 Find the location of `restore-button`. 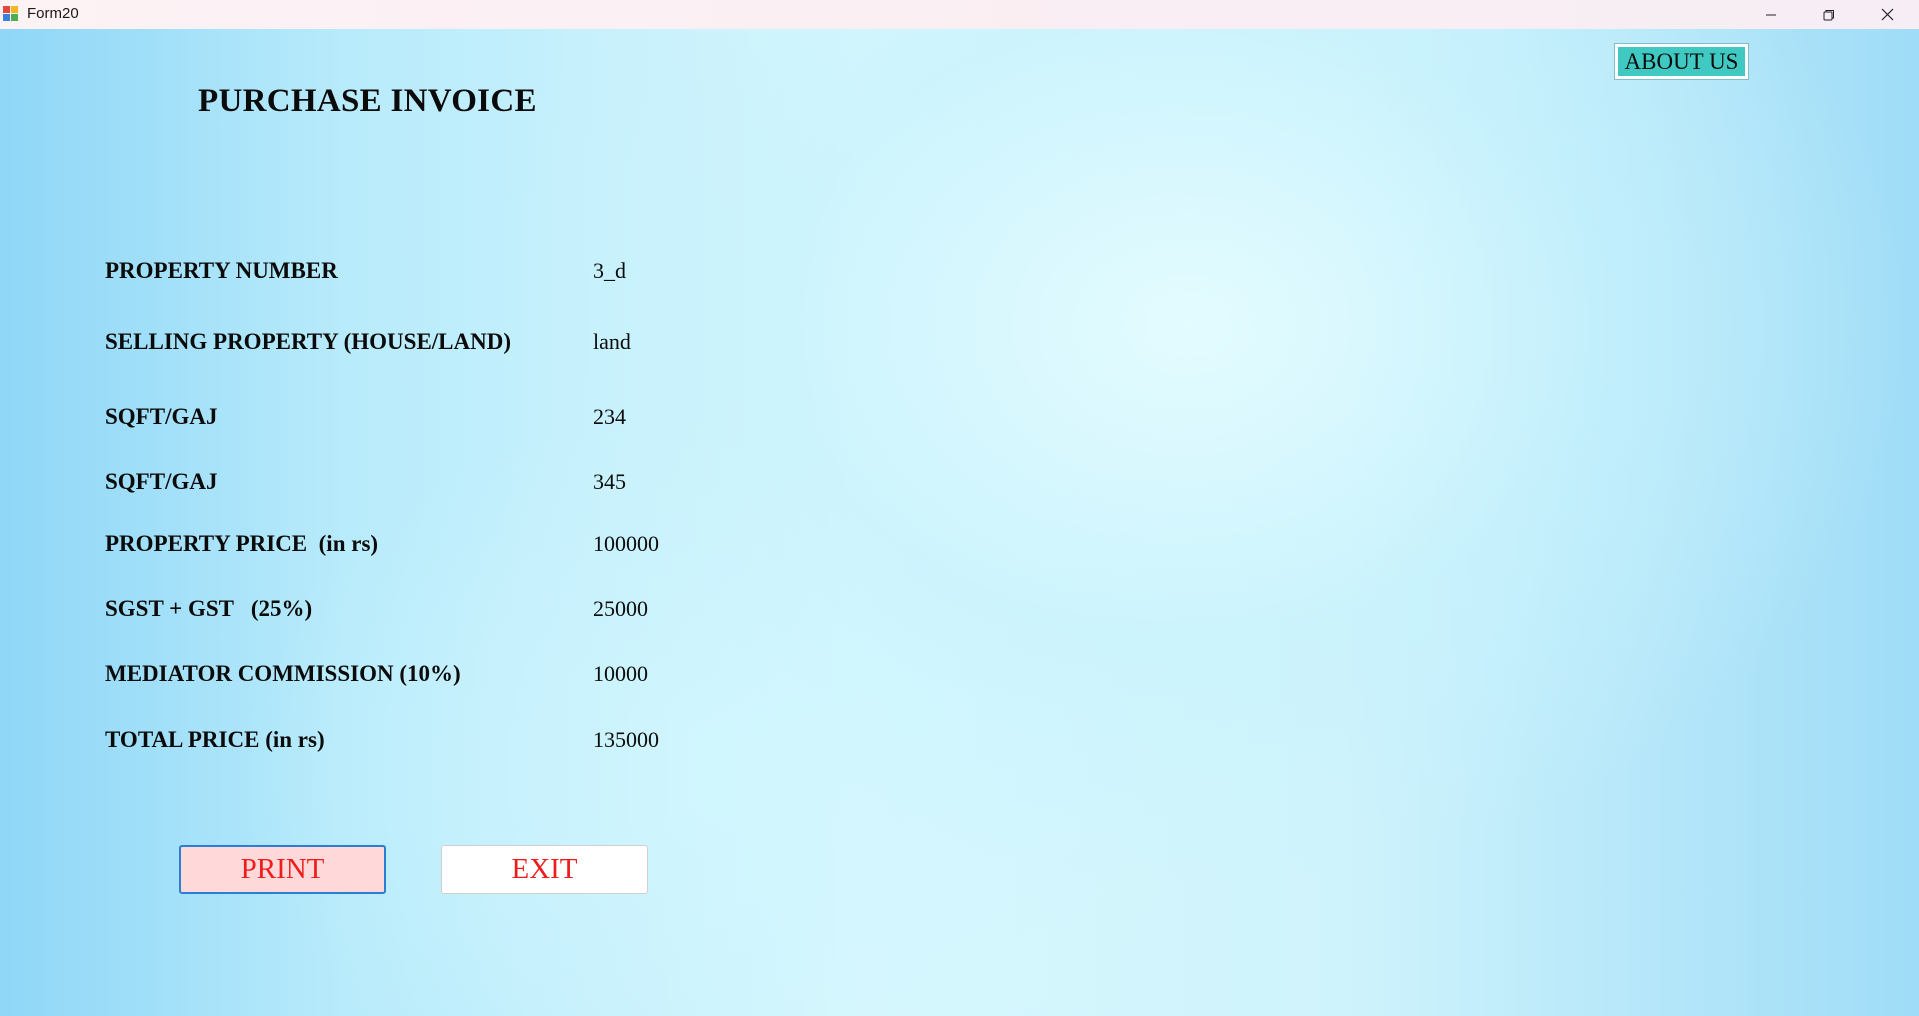

restore-button is located at coordinates (1829, 14).